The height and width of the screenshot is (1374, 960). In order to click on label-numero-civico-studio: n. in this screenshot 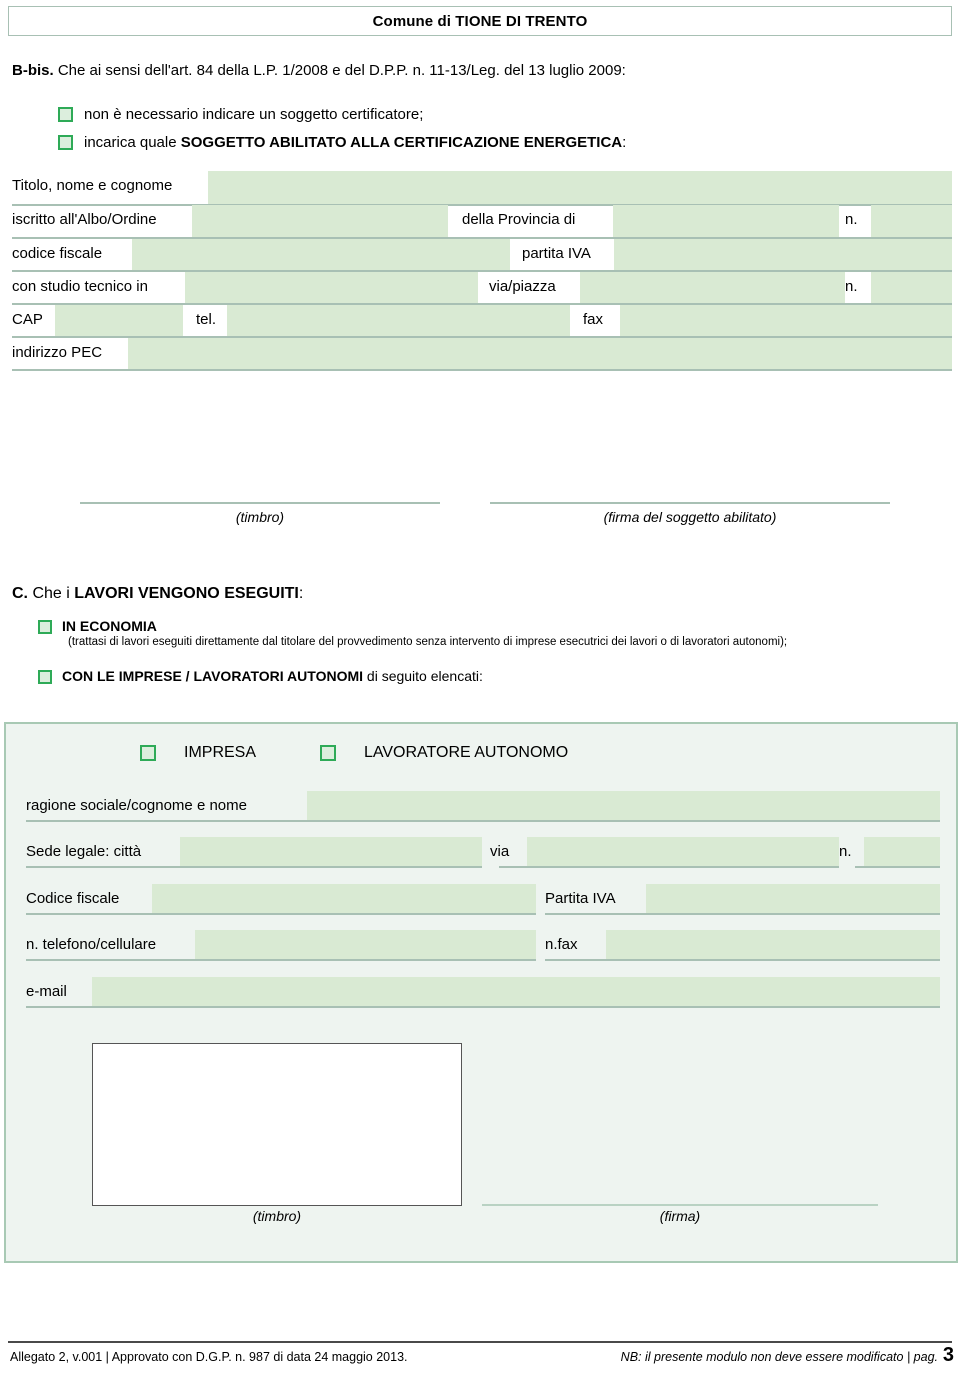, I will do `click(852, 286)`.